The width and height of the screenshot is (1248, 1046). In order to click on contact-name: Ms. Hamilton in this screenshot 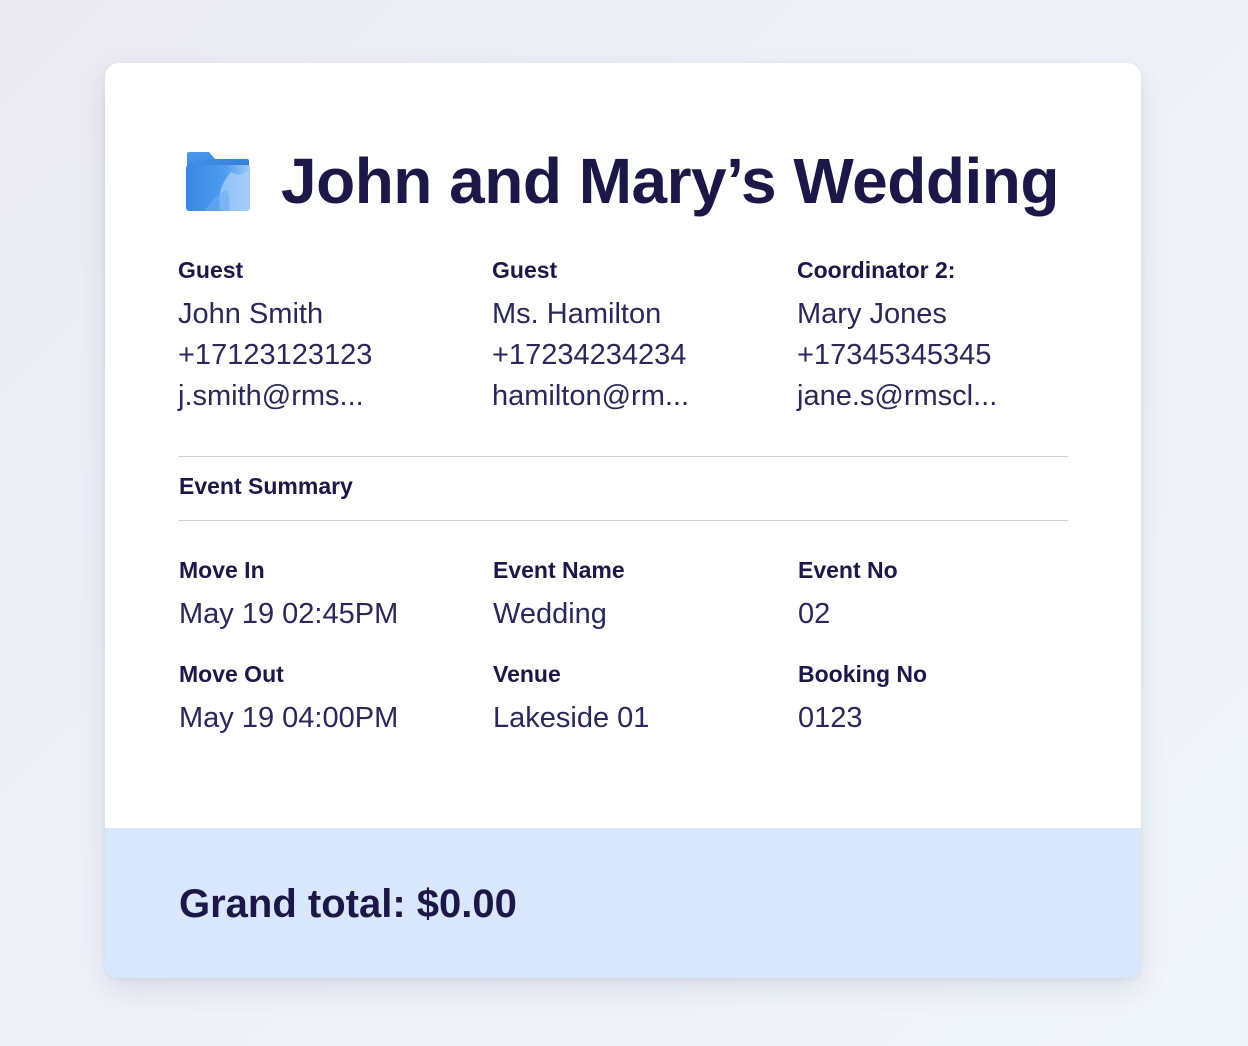, I will do `click(577, 314)`.